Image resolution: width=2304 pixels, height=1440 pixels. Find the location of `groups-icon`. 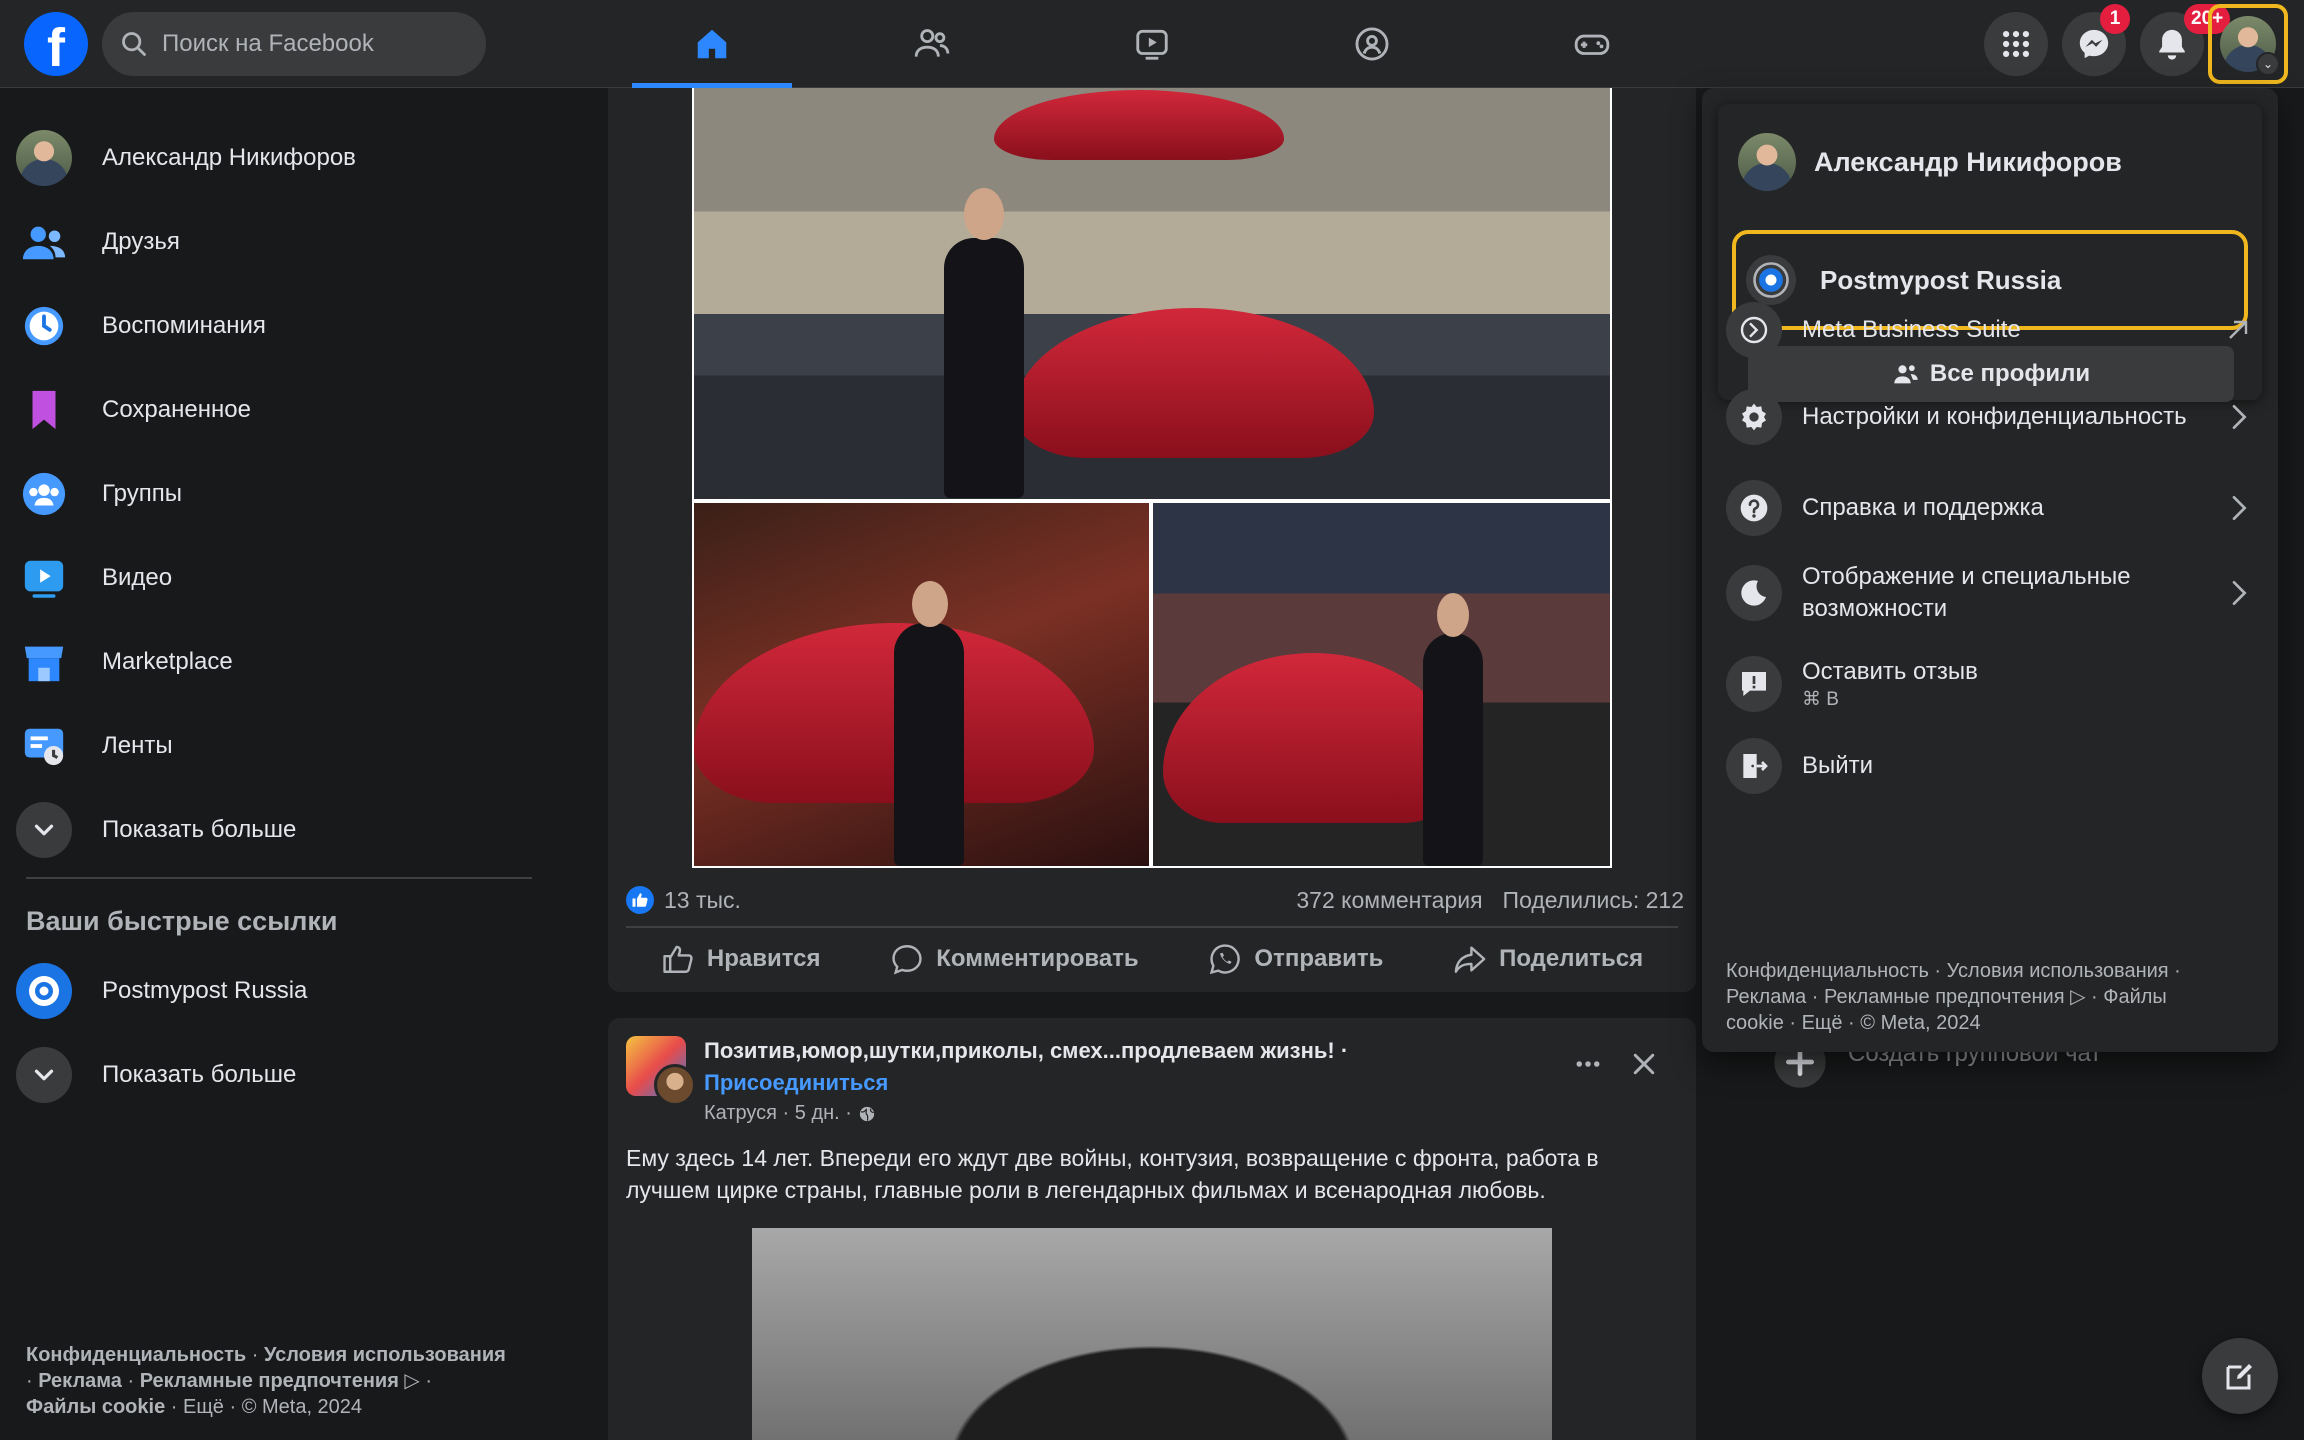

groups-icon is located at coordinates (44, 494).